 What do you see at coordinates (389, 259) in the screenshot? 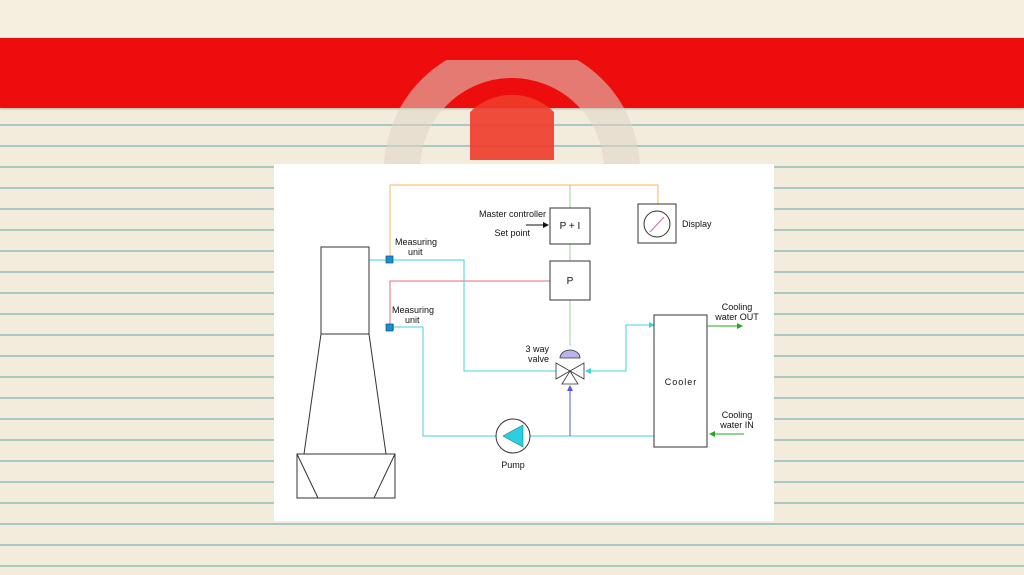
I see `measuring-unit-top-sensor` at bounding box center [389, 259].